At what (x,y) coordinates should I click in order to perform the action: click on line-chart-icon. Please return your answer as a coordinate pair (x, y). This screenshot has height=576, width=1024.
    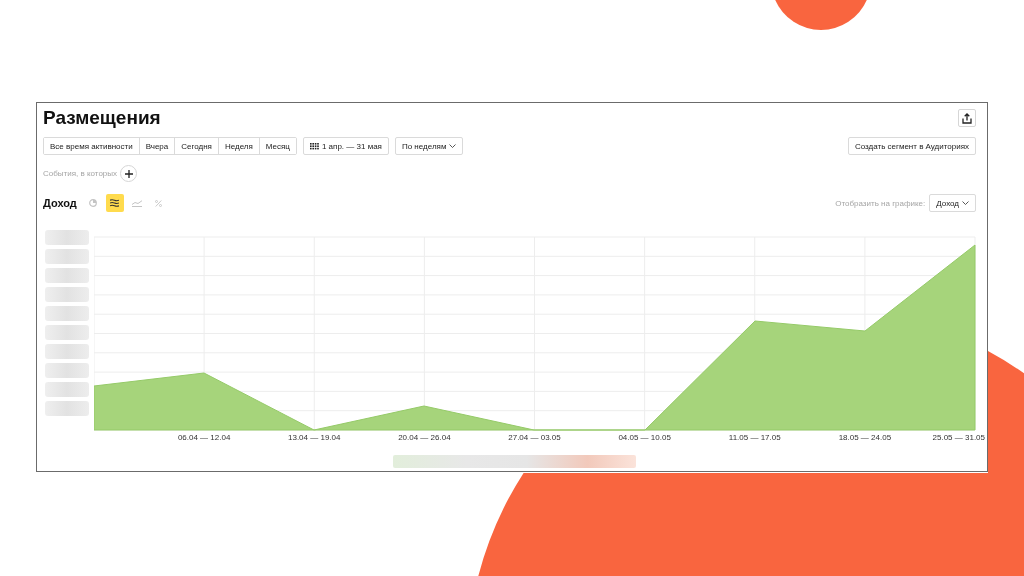
    Looking at the image, I should click on (136, 203).